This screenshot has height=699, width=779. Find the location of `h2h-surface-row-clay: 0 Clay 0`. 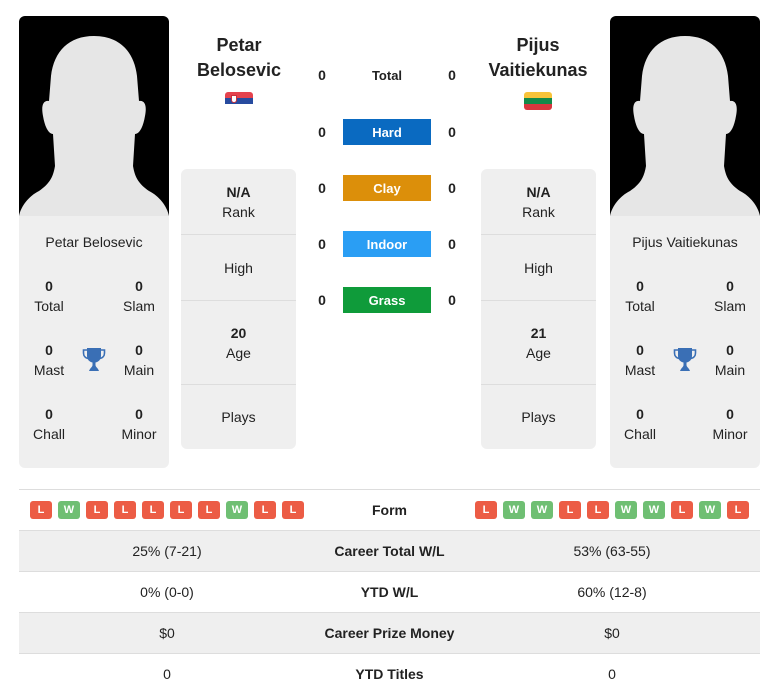

h2h-surface-row-clay: 0 Clay 0 is located at coordinates (387, 188).